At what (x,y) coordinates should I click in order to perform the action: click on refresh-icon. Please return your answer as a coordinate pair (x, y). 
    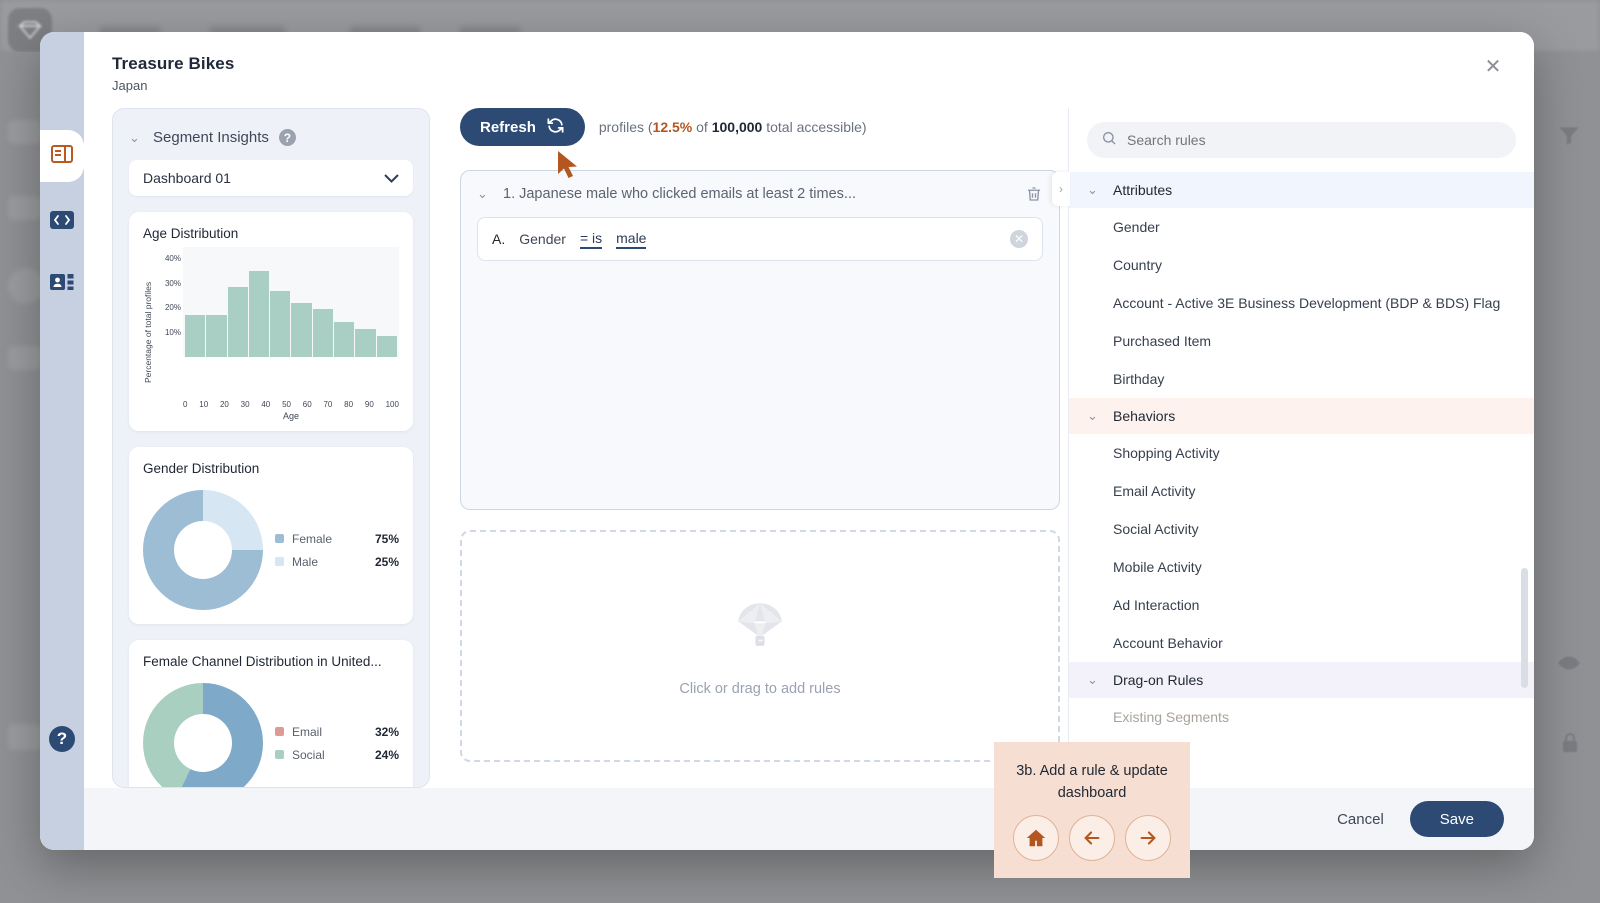
    Looking at the image, I should click on (555, 127).